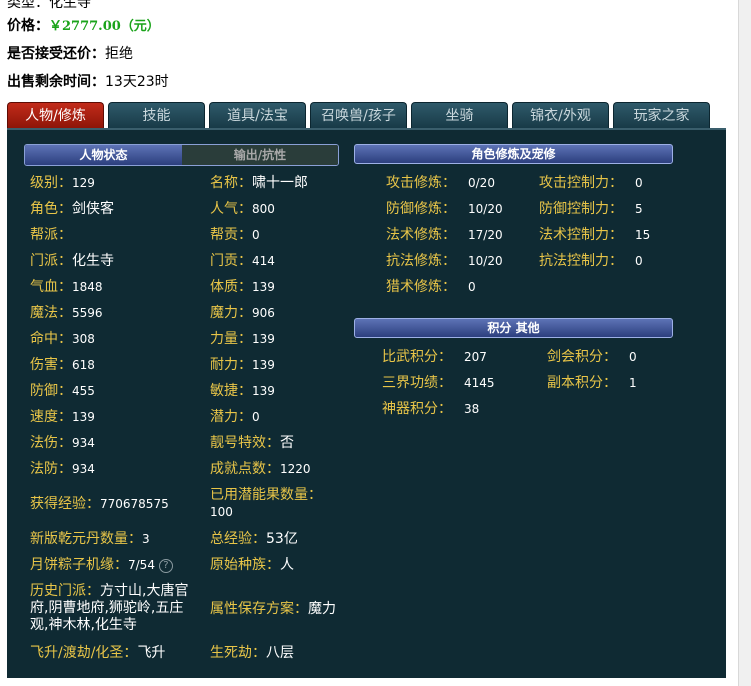 This screenshot has height=686, width=751. I want to click on cult-row-2a: 防御修炼：, so click(421, 209).